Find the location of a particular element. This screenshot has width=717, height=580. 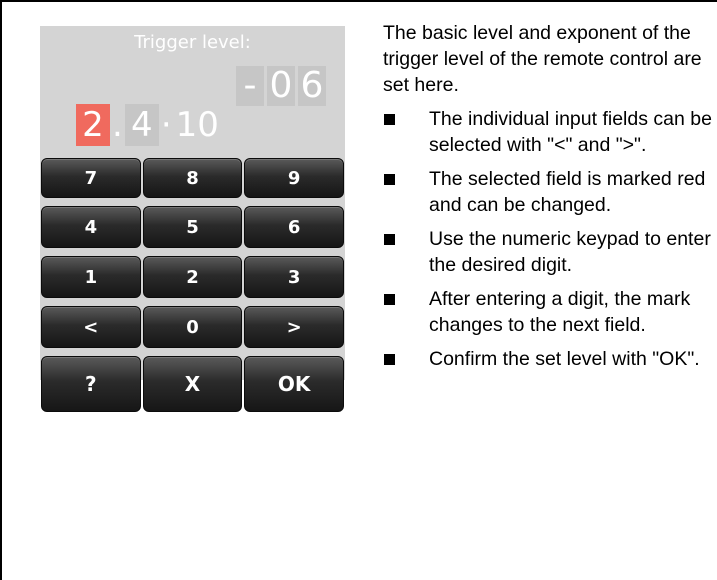

key-9: 9 is located at coordinates (294, 178).